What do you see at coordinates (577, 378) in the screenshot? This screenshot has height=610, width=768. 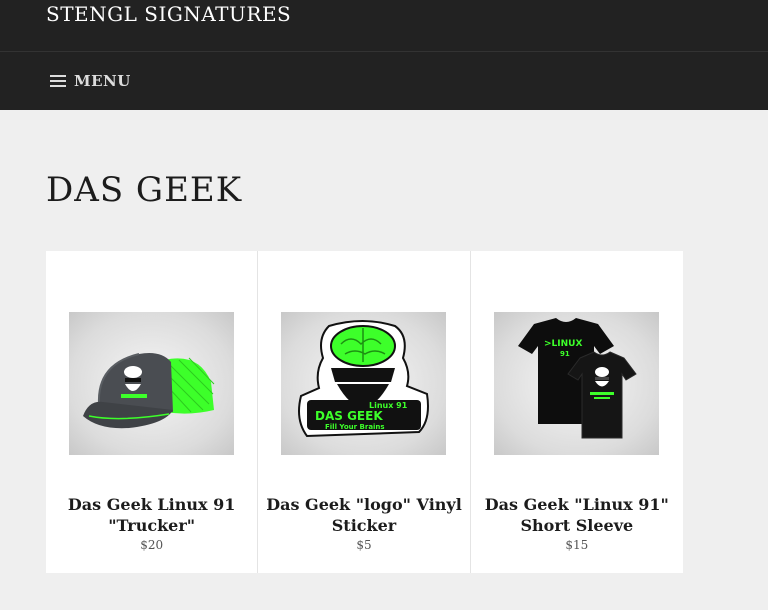 I see `tshirt-graphic: >LINUX 91` at bounding box center [577, 378].